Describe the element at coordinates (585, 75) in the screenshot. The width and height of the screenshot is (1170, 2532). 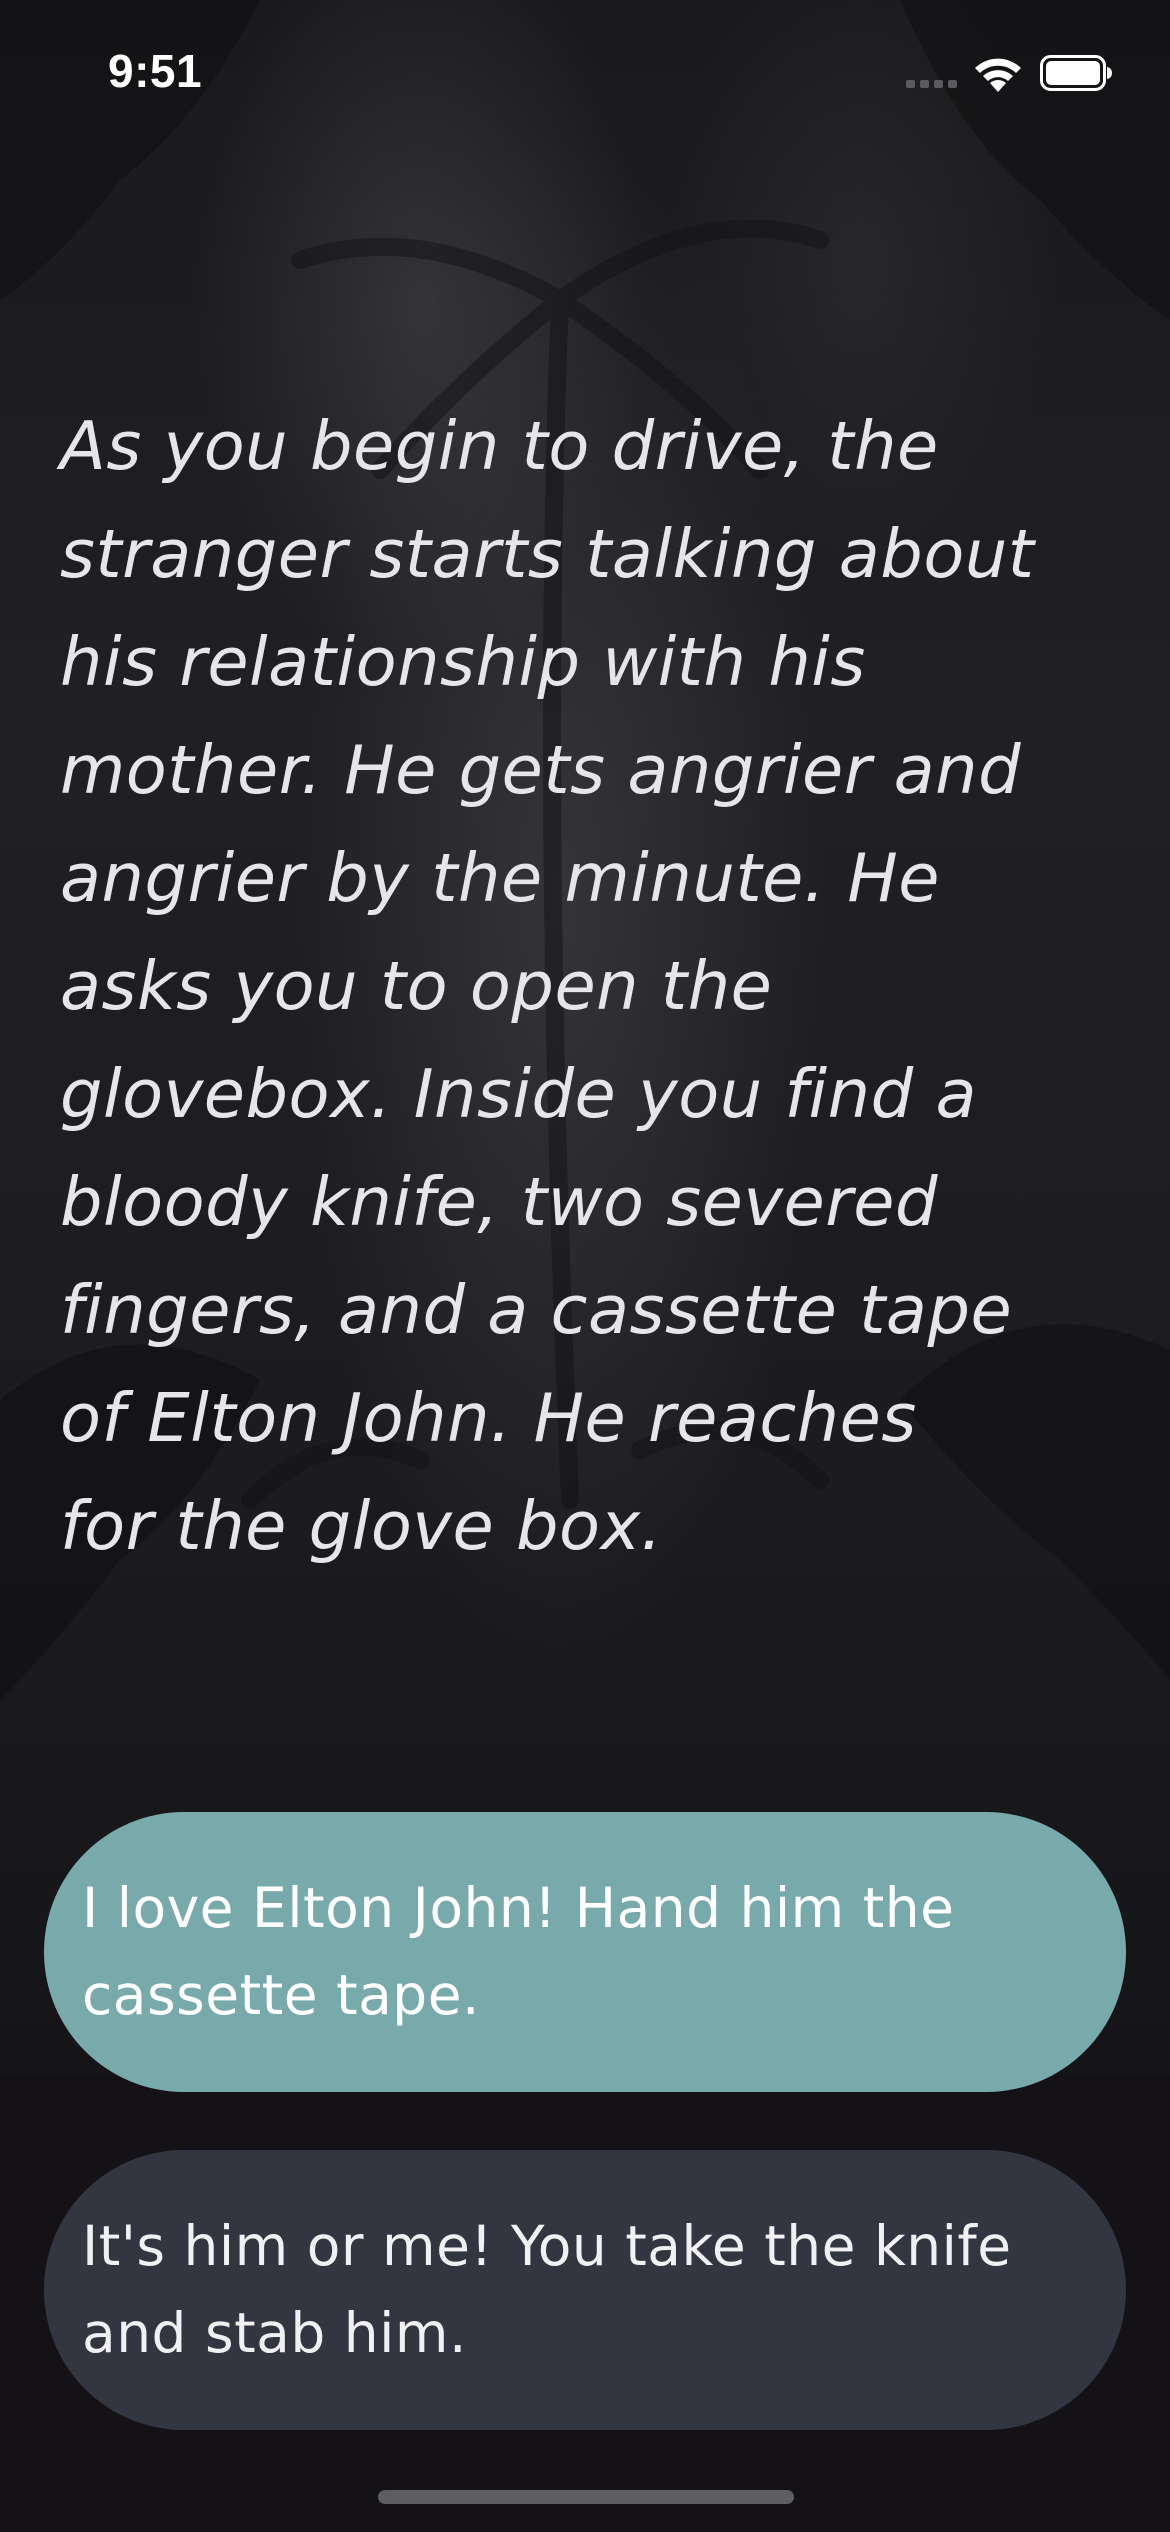
I see `status-bar: 9:51` at that location.